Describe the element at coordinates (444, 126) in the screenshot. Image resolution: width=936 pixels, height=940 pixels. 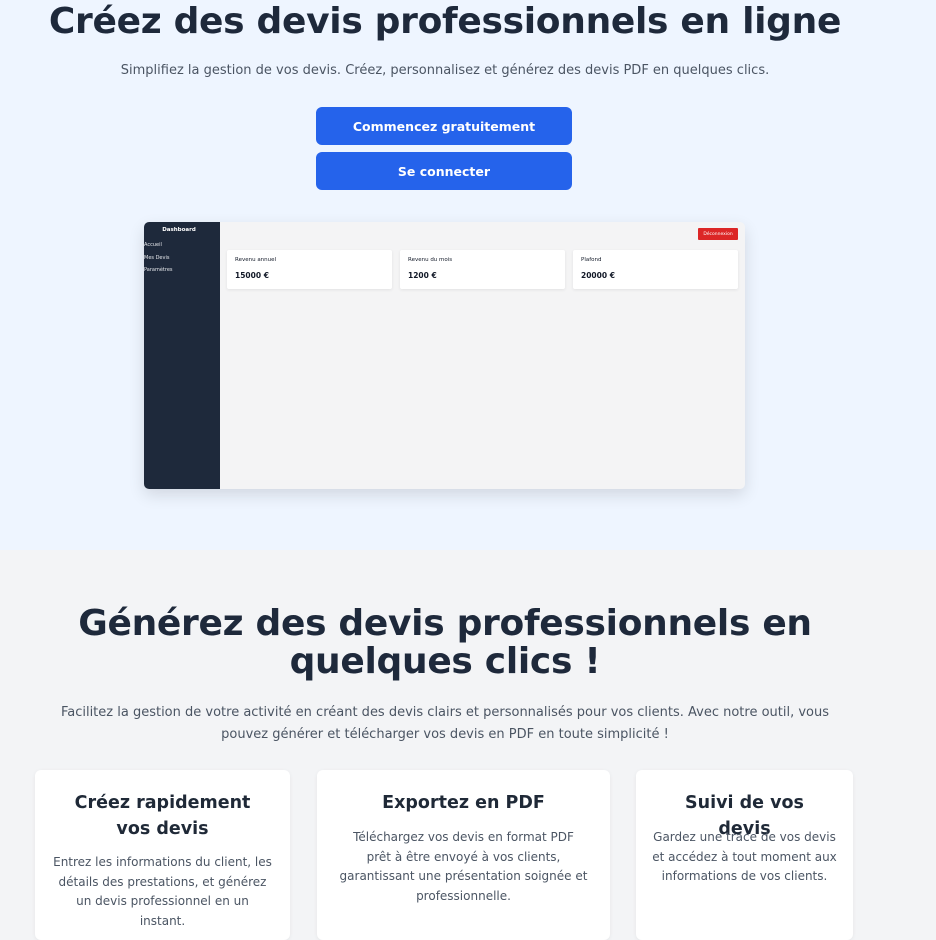
I see `start-free-button: Commencez gratuitement` at that location.